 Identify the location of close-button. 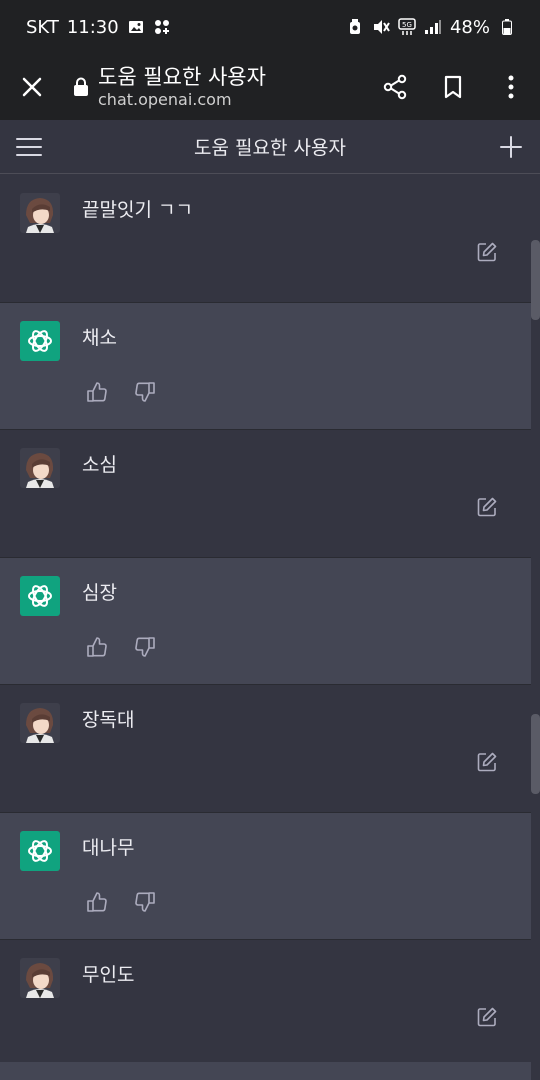
(32, 87).